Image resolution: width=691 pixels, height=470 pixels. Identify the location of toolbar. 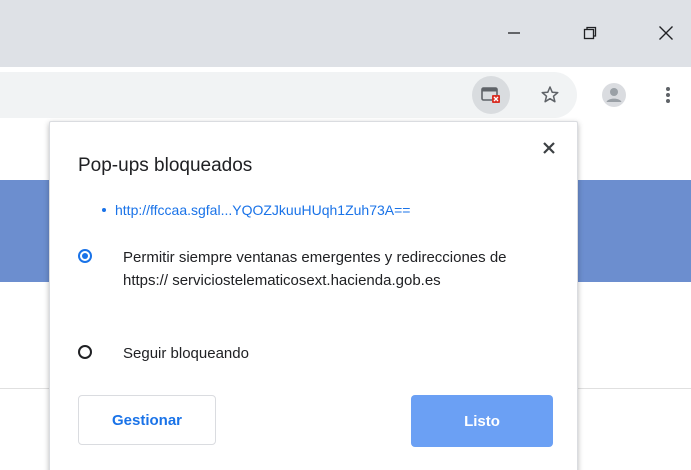
(345, 95).